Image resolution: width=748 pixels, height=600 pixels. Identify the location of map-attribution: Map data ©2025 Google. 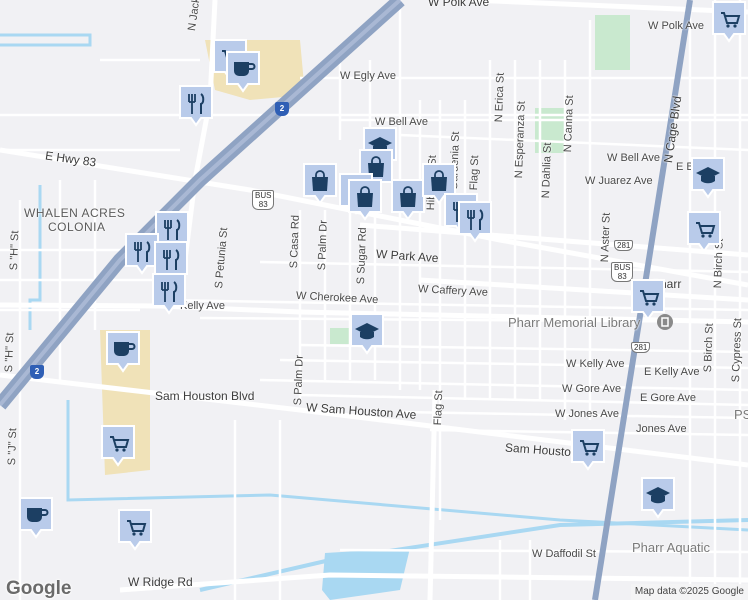
(689, 592).